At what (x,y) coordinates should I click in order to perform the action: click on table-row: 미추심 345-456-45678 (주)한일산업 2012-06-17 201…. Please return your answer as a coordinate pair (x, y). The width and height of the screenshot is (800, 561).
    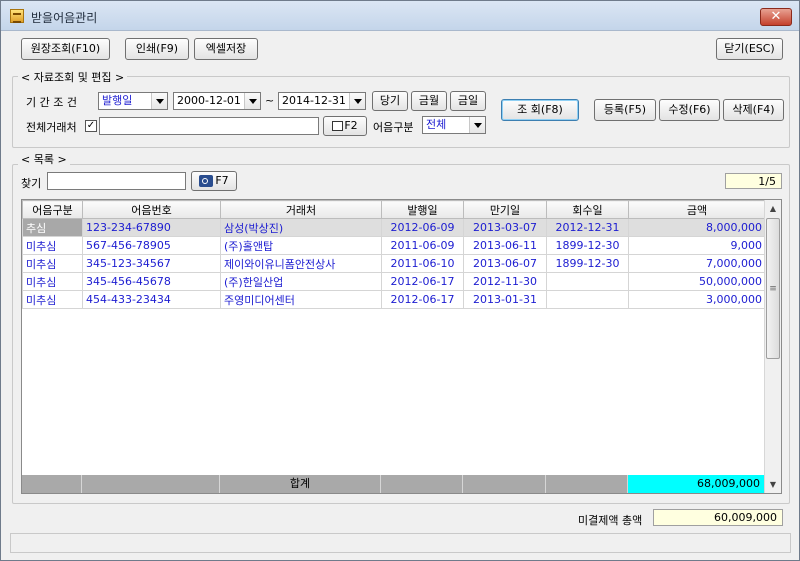
    Looking at the image, I should click on (394, 281).